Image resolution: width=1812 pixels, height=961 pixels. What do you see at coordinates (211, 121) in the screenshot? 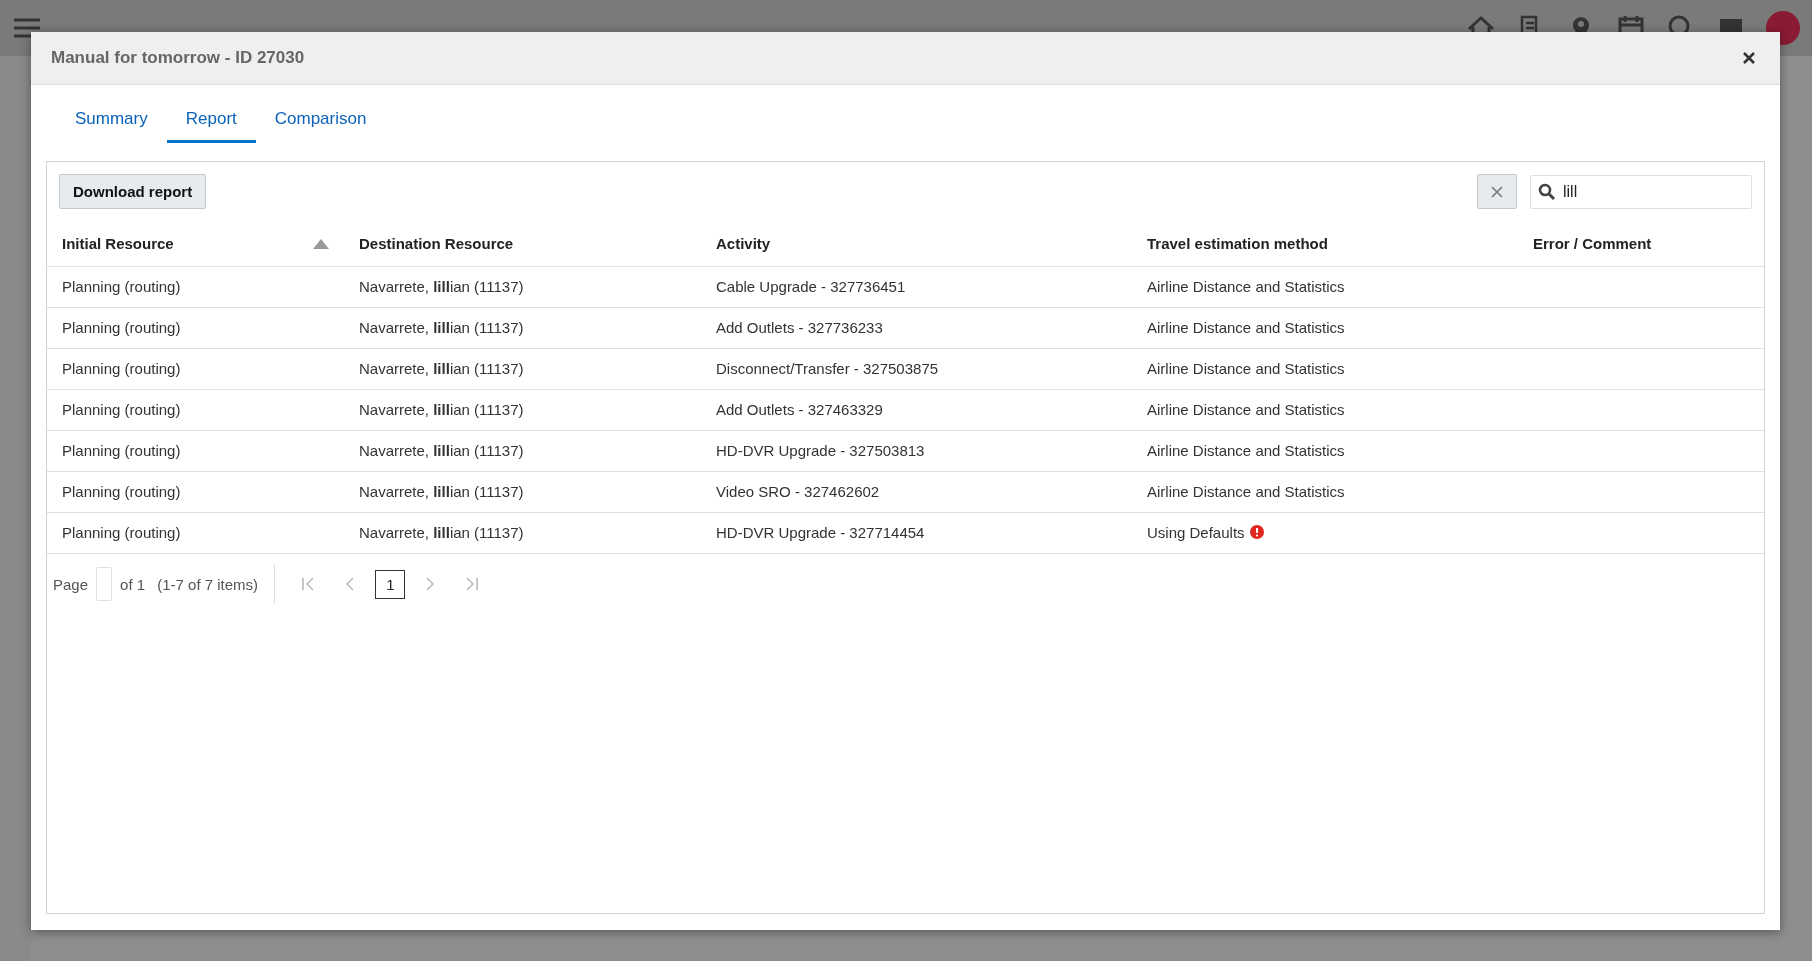
I see `tab: Report` at bounding box center [211, 121].